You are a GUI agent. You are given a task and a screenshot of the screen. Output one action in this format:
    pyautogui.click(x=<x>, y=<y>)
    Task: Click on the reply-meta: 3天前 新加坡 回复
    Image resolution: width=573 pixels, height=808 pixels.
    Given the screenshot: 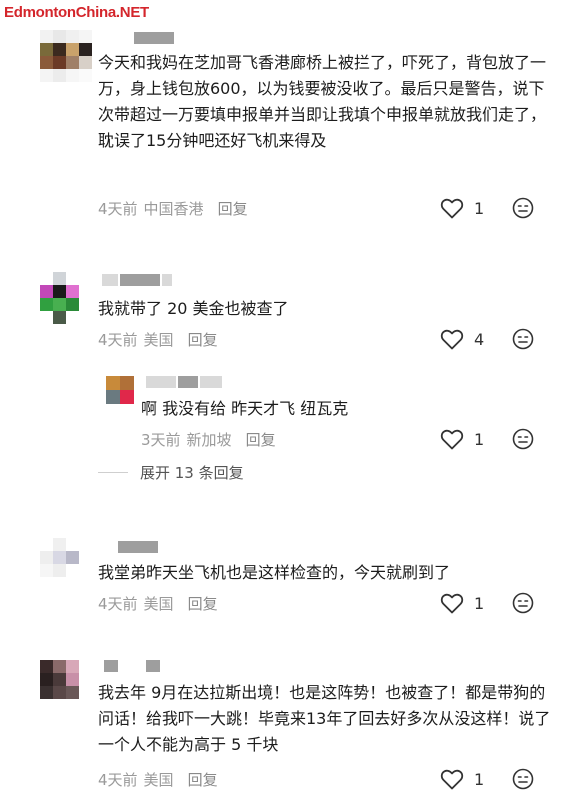 What is the action you would take?
    pyautogui.click(x=208, y=439)
    